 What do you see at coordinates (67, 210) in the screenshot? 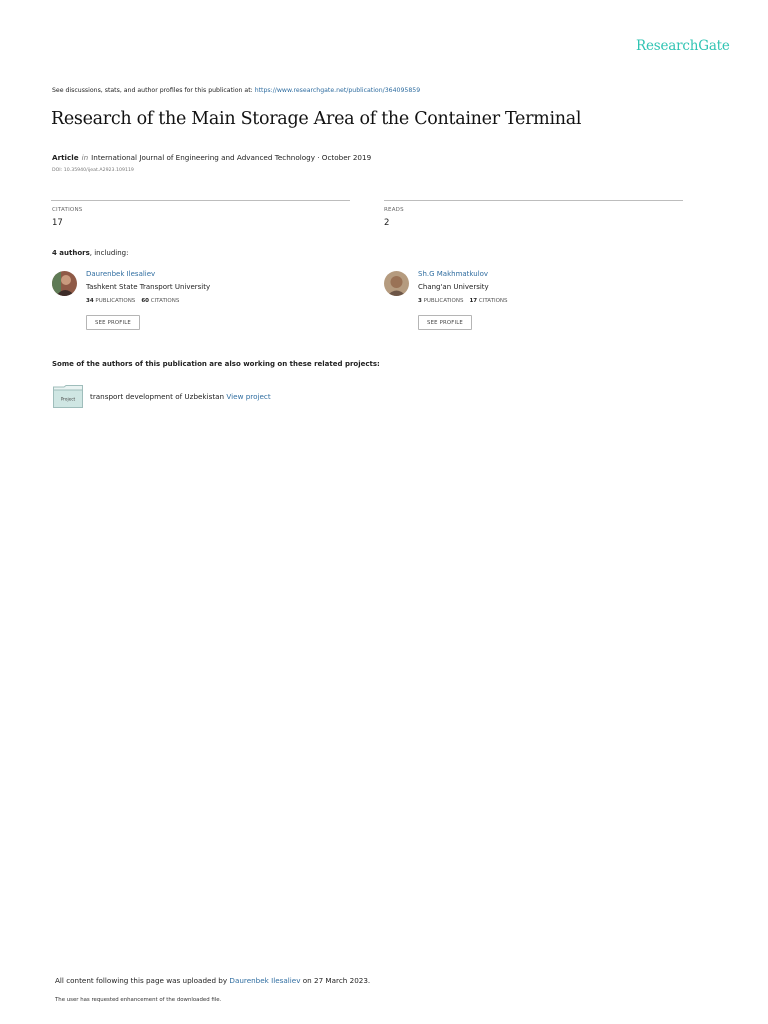
I see `citations-label: CITATIONS` at bounding box center [67, 210].